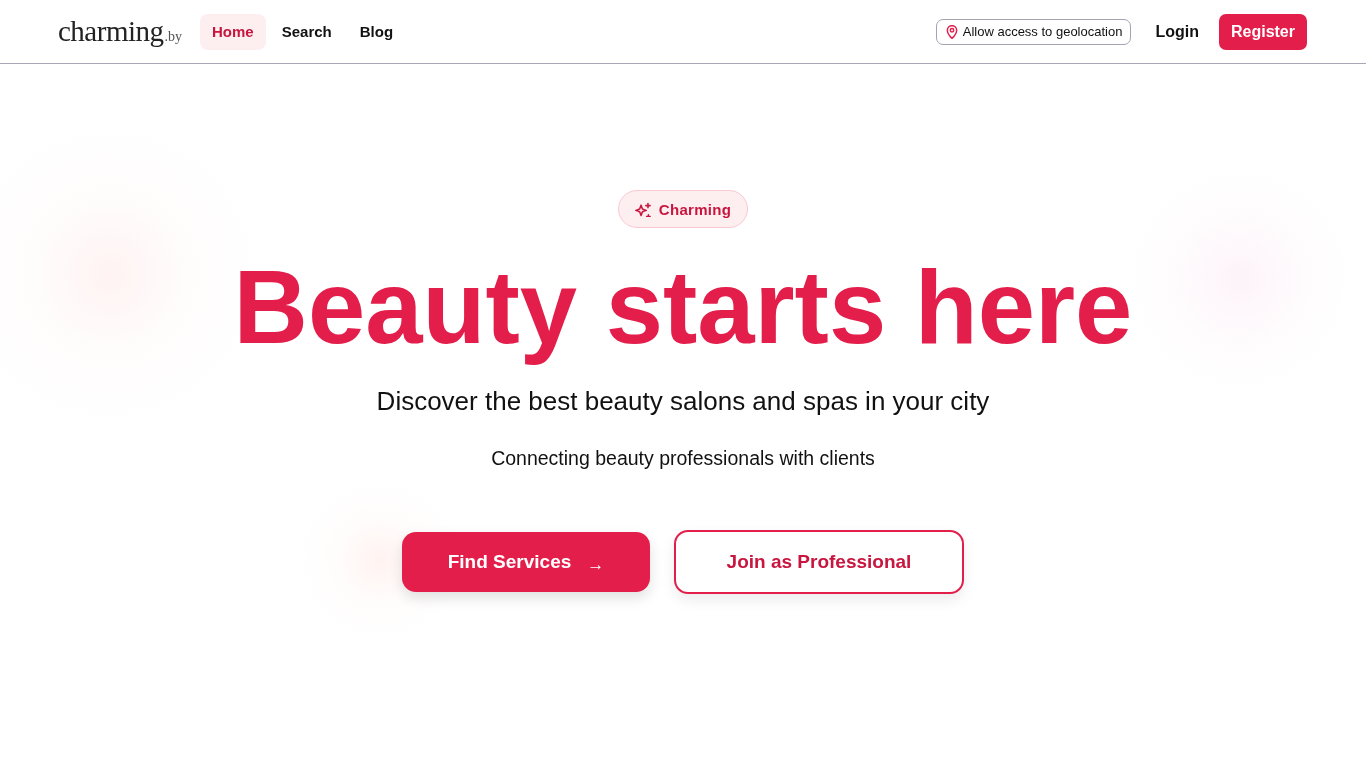 The width and height of the screenshot is (1366, 768). I want to click on map-pin-icon, so click(951, 31).